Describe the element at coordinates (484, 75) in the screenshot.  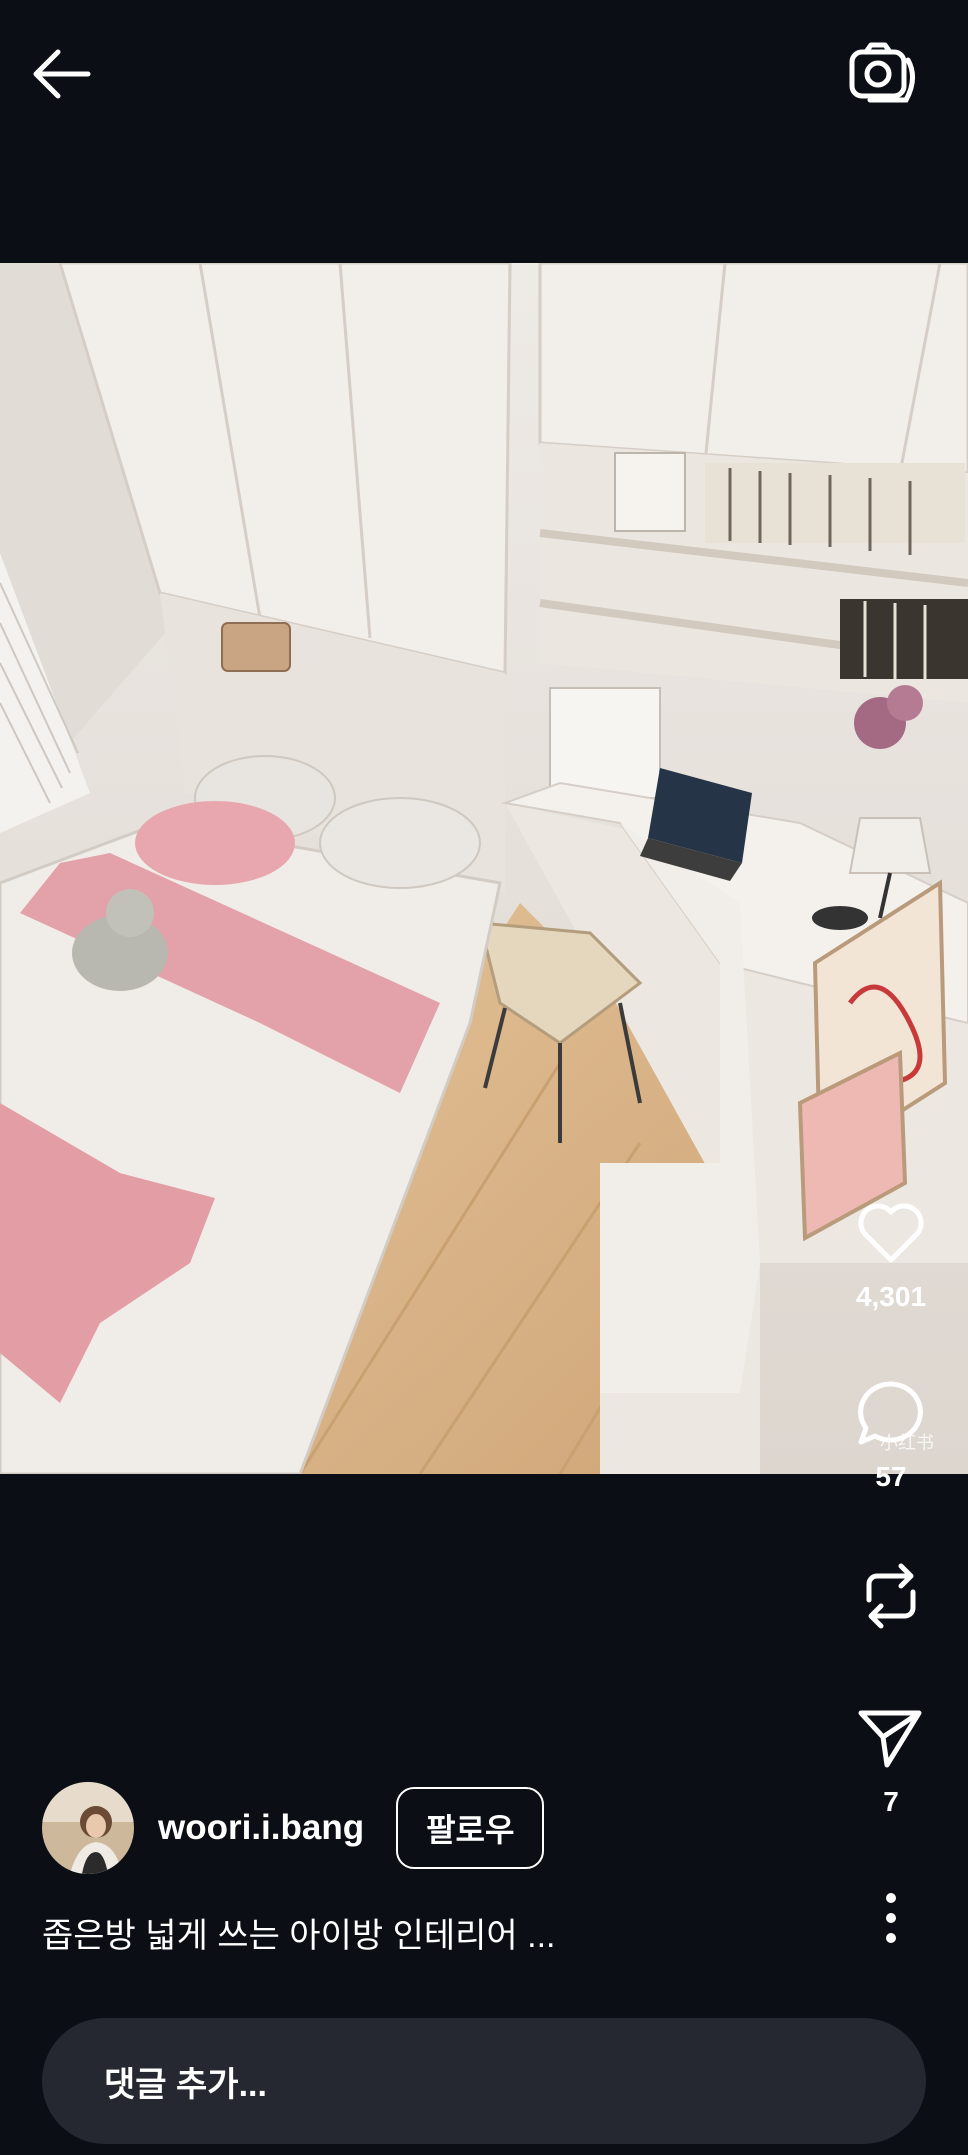
I see `top-bar` at that location.